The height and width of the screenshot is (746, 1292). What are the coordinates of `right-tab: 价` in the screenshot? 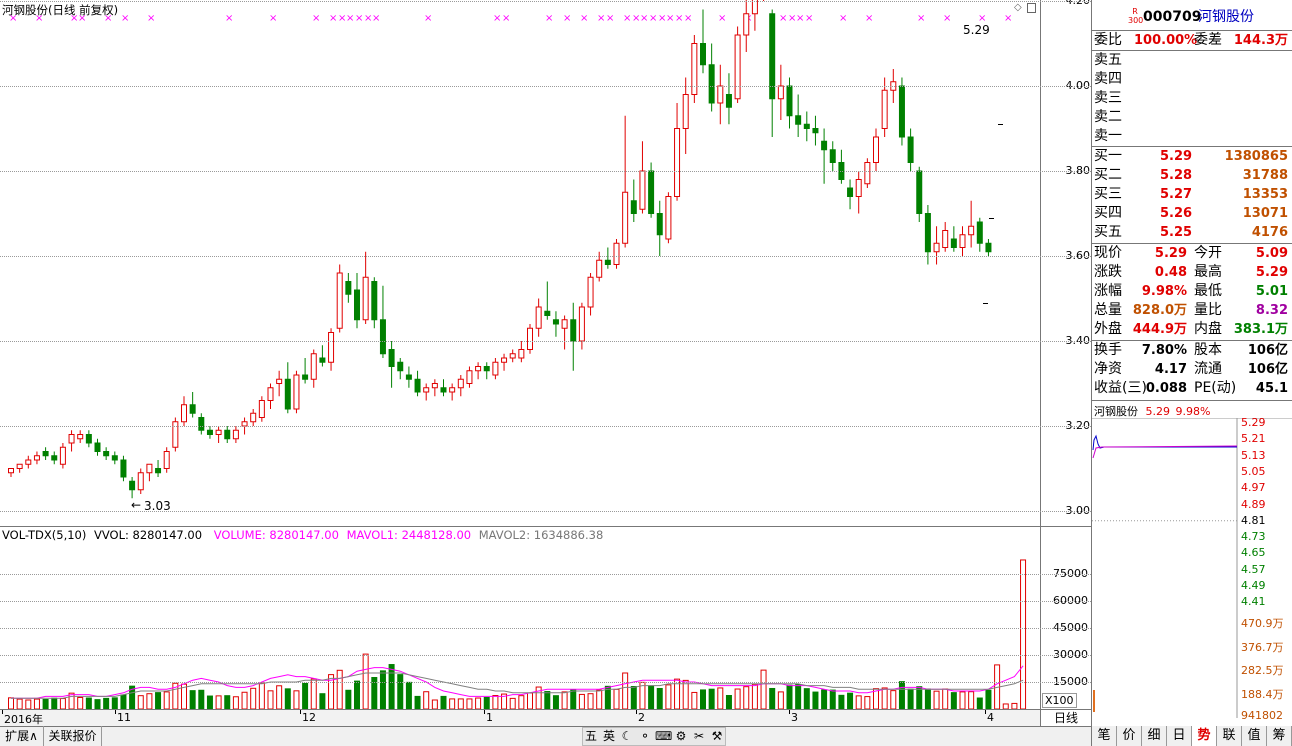 It's located at (1129, 736).